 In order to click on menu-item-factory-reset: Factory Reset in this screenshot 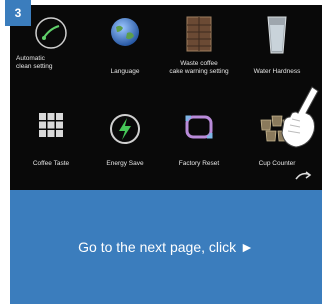, I will do `click(199, 151)`.